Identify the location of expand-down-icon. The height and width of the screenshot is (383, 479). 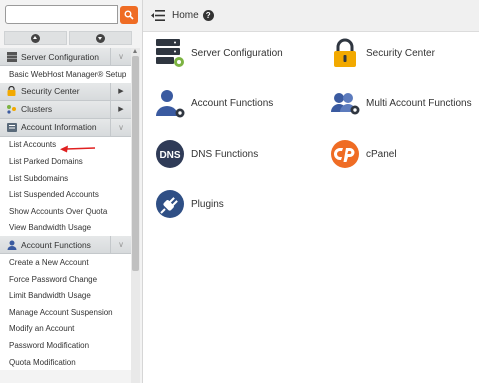
(100, 38).